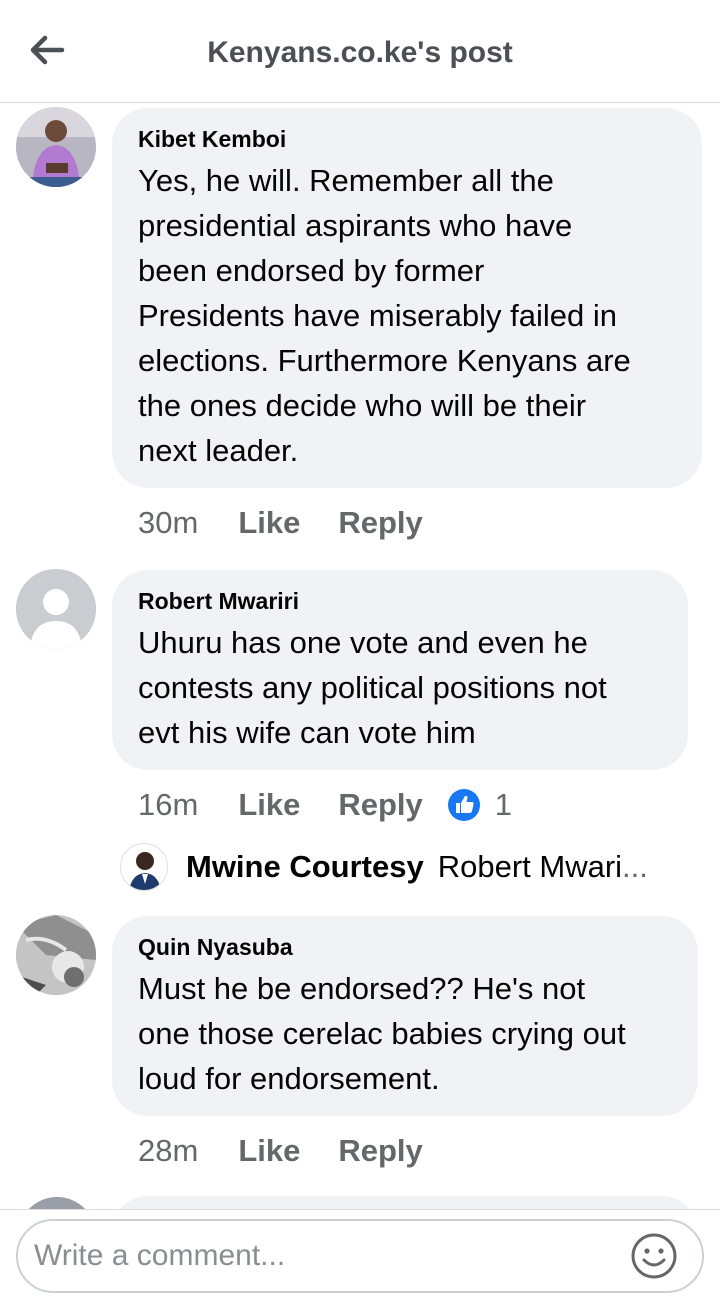  I want to click on reaction-summary: 1, so click(479, 805).